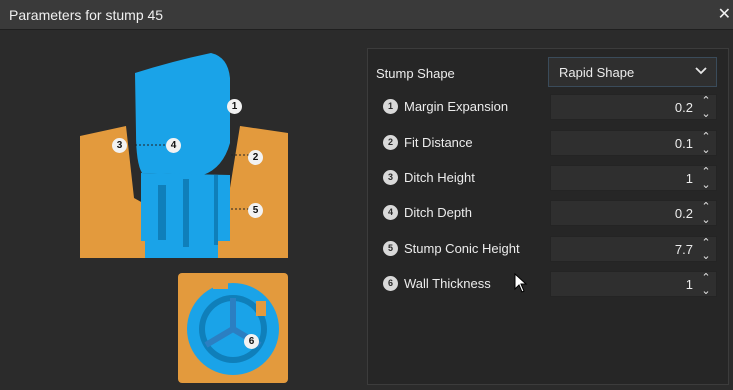 The width and height of the screenshot is (733, 390). I want to click on param-row-ditch-height: 3 Ditch Height 1 ⌃ ⌄, so click(548, 178).